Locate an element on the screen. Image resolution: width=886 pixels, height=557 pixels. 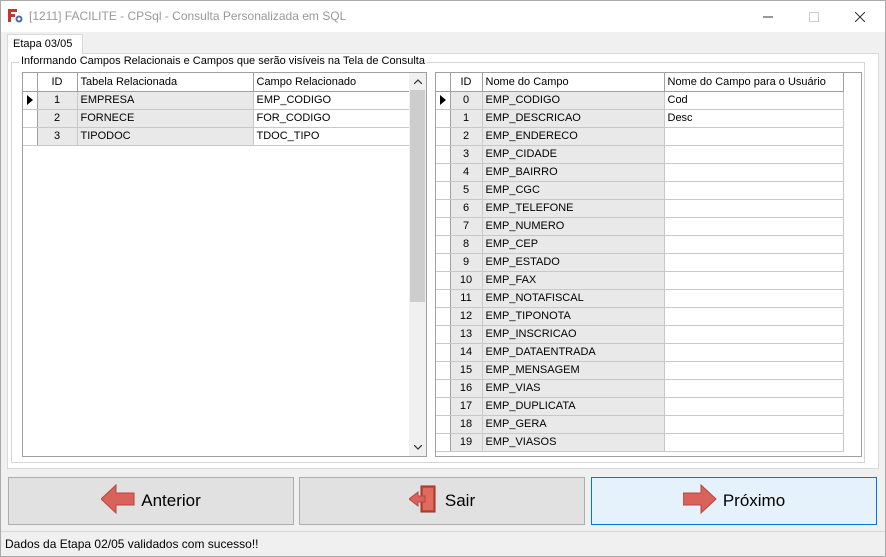
cell-field-name: EMP_DESCRICAO is located at coordinates (573, 118).